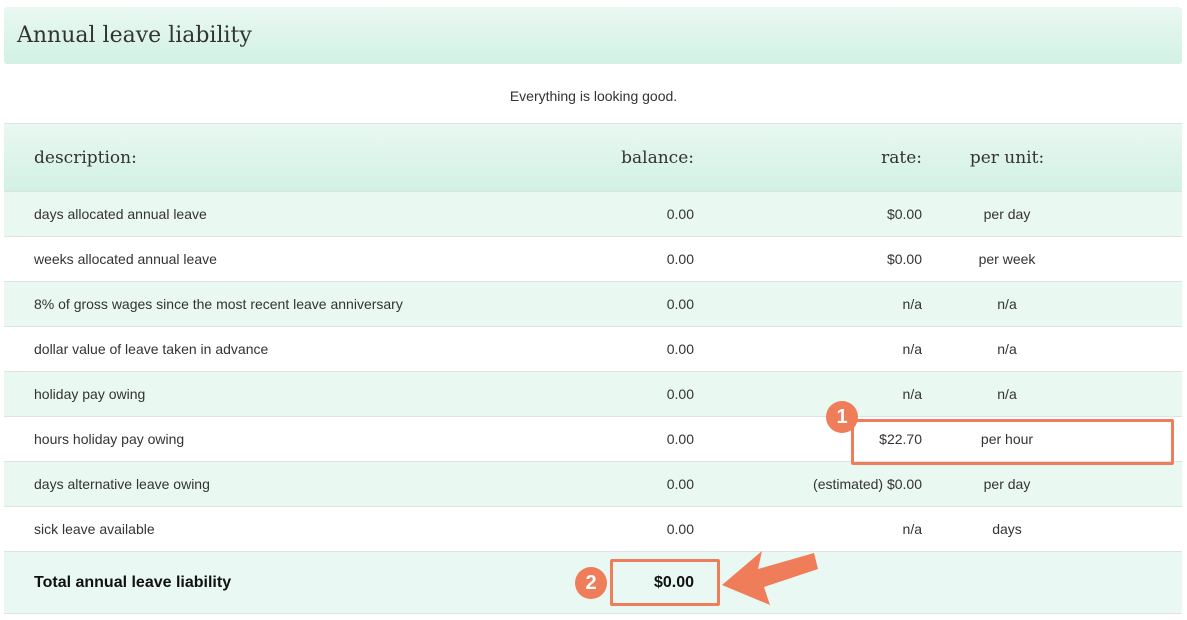 Image resolution: width=1187 pixels, height=620 pixels. Describe the element at coordinates (593, 529) in the screenshot. I see `table-row: sick leave available 0.00 n/a days` at that location.